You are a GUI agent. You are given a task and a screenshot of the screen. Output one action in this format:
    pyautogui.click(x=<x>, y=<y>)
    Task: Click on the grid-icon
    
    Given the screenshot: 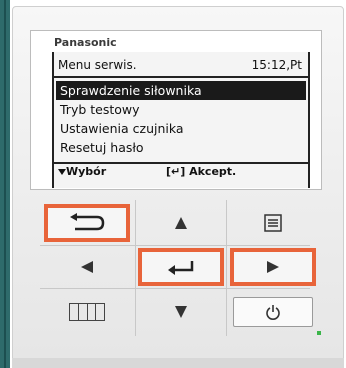 What is the action you would take?
    pyautogui.click(x=87, y=312)
    